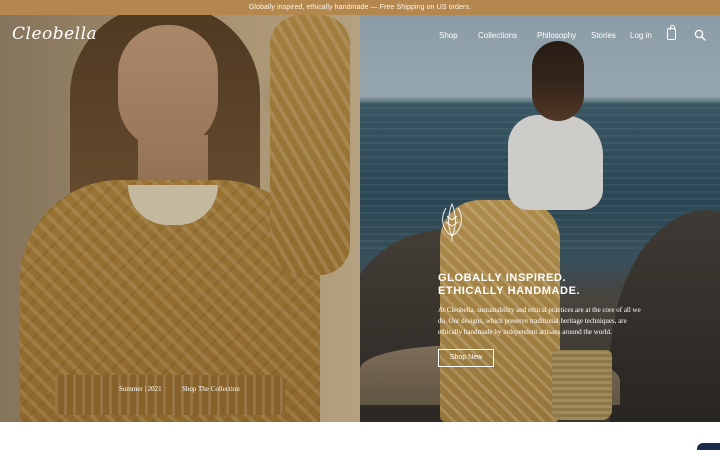  What do you see at coordinates (211, 389) in the screenshot?
I see `shop-collection-link: Shop The Collection` at bounding box center [211, 389].